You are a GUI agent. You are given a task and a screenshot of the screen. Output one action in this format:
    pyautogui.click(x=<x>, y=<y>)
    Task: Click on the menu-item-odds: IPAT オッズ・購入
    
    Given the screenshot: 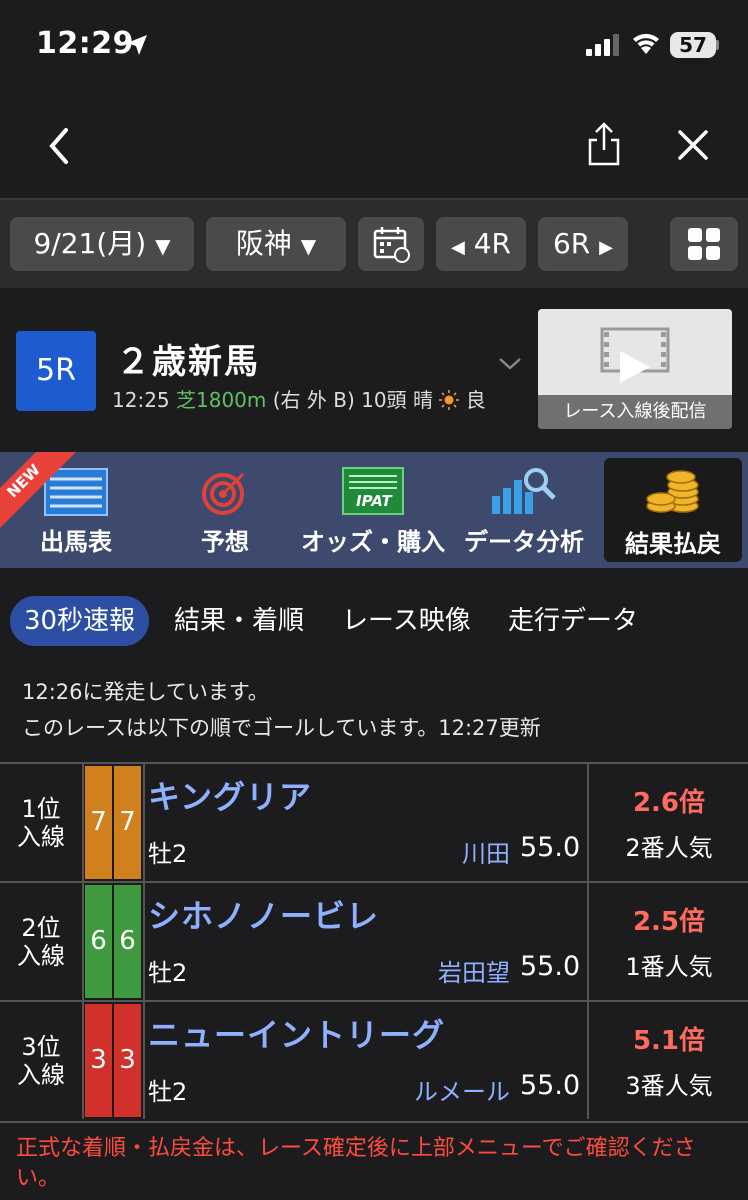 What is the action you would take?
    pyautogui.click(x=373, y=510)
    